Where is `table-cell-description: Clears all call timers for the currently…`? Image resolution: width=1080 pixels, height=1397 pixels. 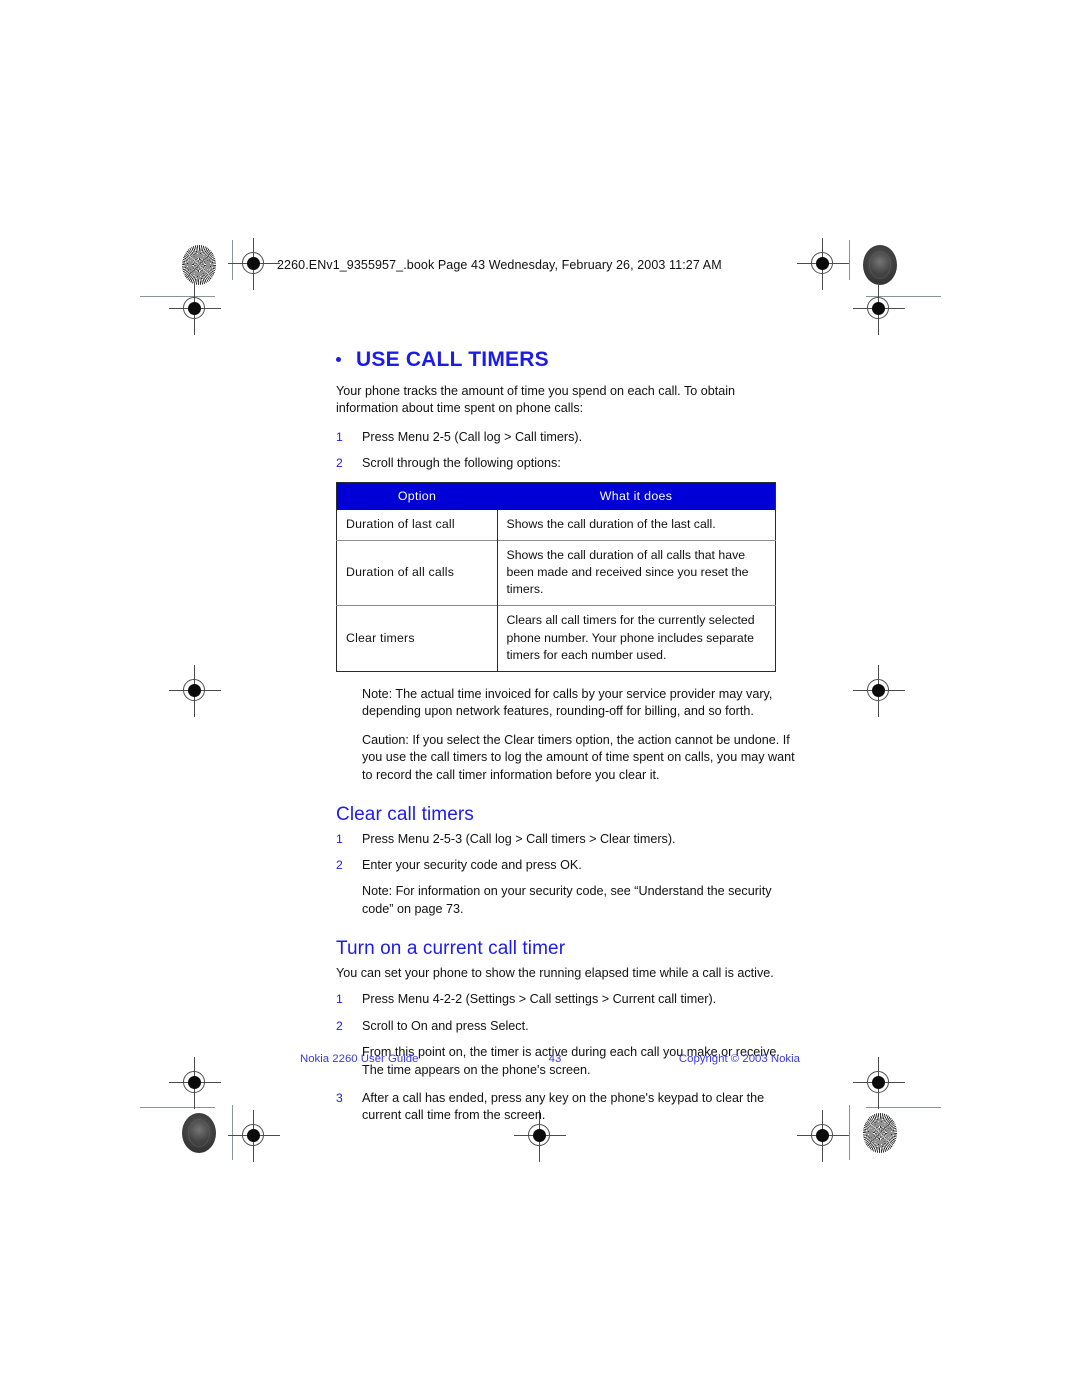 table-cell-description: Clears all call timers for the currently… is located at coordinates (636, 638).